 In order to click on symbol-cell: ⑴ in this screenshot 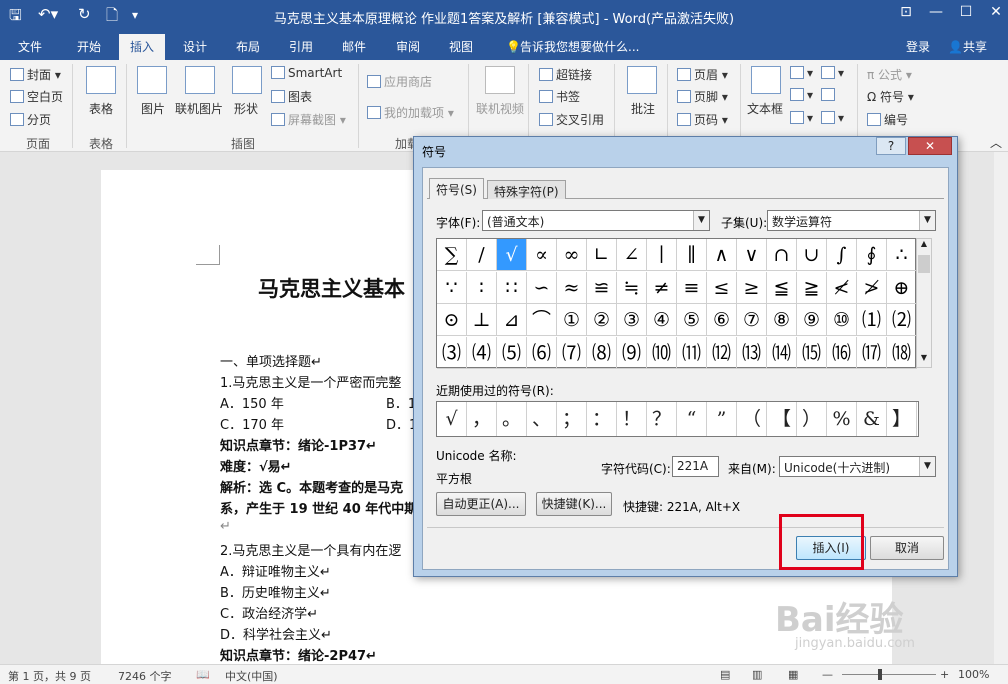, I will do `click(872, 320)`.